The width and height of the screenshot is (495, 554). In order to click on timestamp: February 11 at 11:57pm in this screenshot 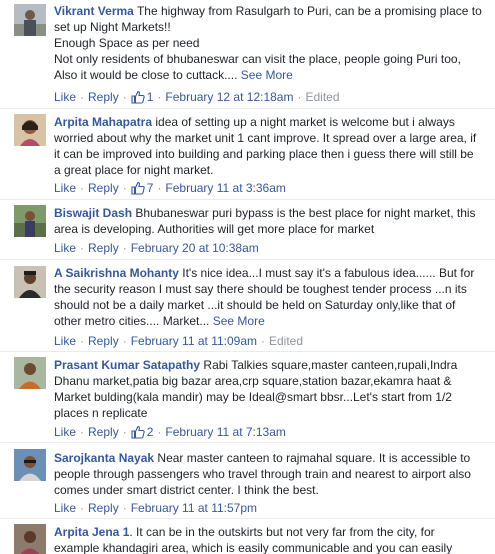, I will do `click(194, 508)`.